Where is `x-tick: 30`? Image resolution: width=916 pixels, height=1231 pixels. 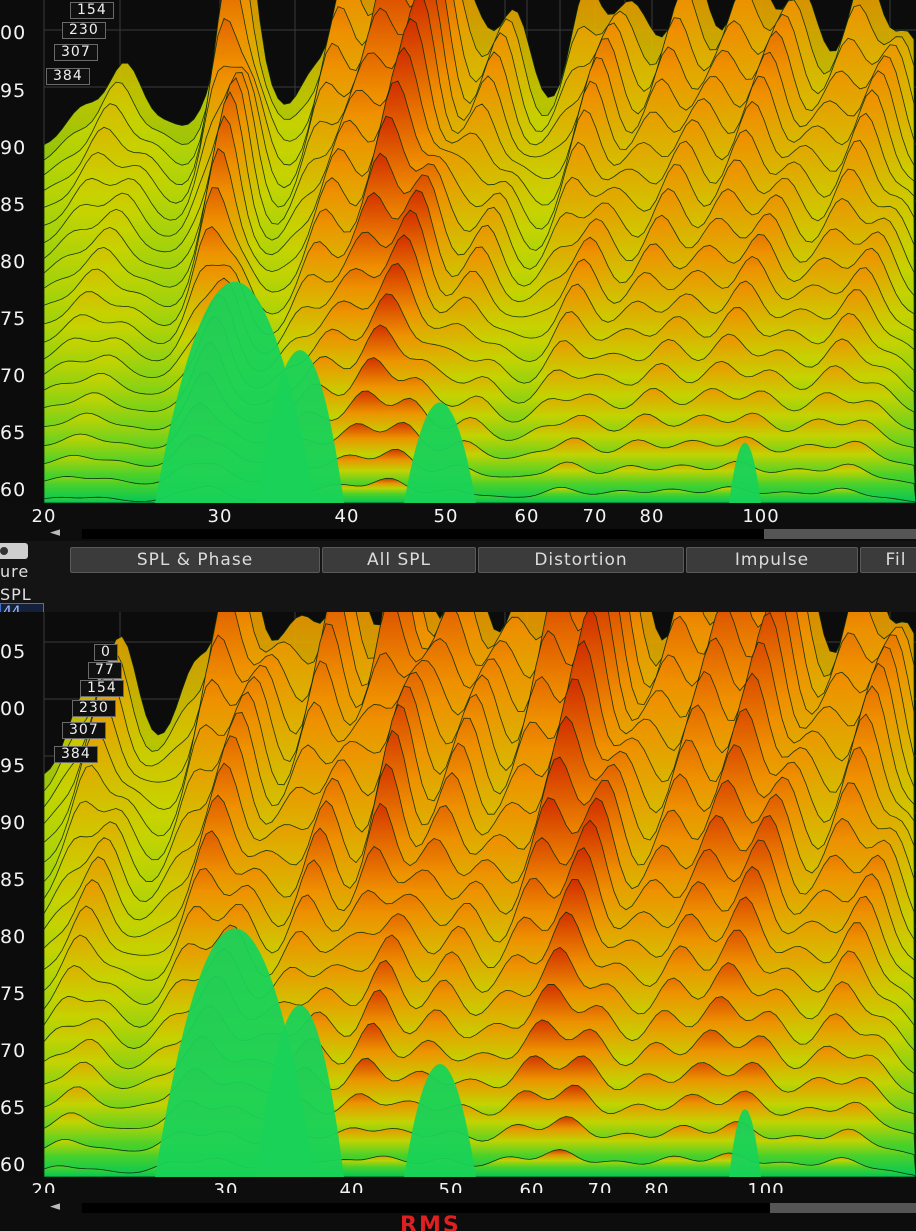
x-tick: 30 is located at coordinates (220, 516).